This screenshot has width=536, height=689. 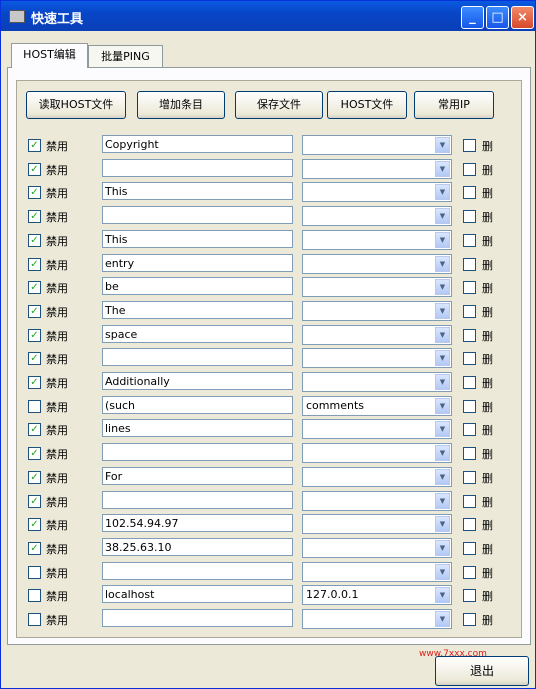 What do you see at coordinates (197, 547) in the screenshot?
I see `host-name-input: 38.25.63.10` at bounding box center [197, 547].